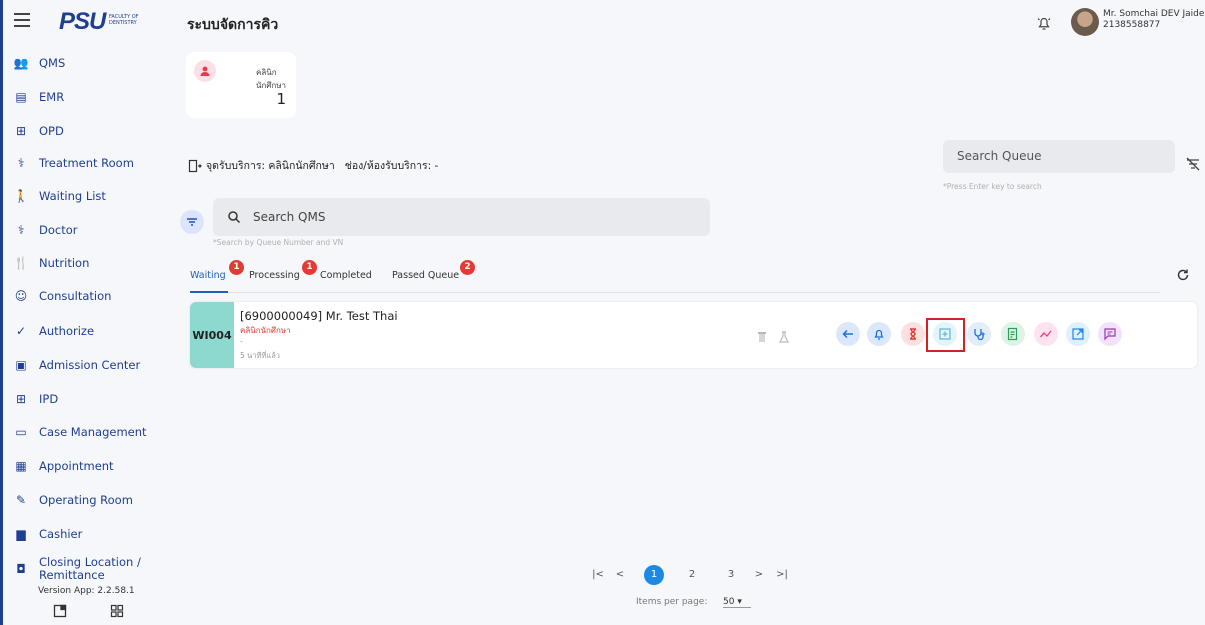 The width and height of the screenshot is (1205, 625). I want to click on sidebar-item-cashier: ▆ Cashier, so click(47, 534).